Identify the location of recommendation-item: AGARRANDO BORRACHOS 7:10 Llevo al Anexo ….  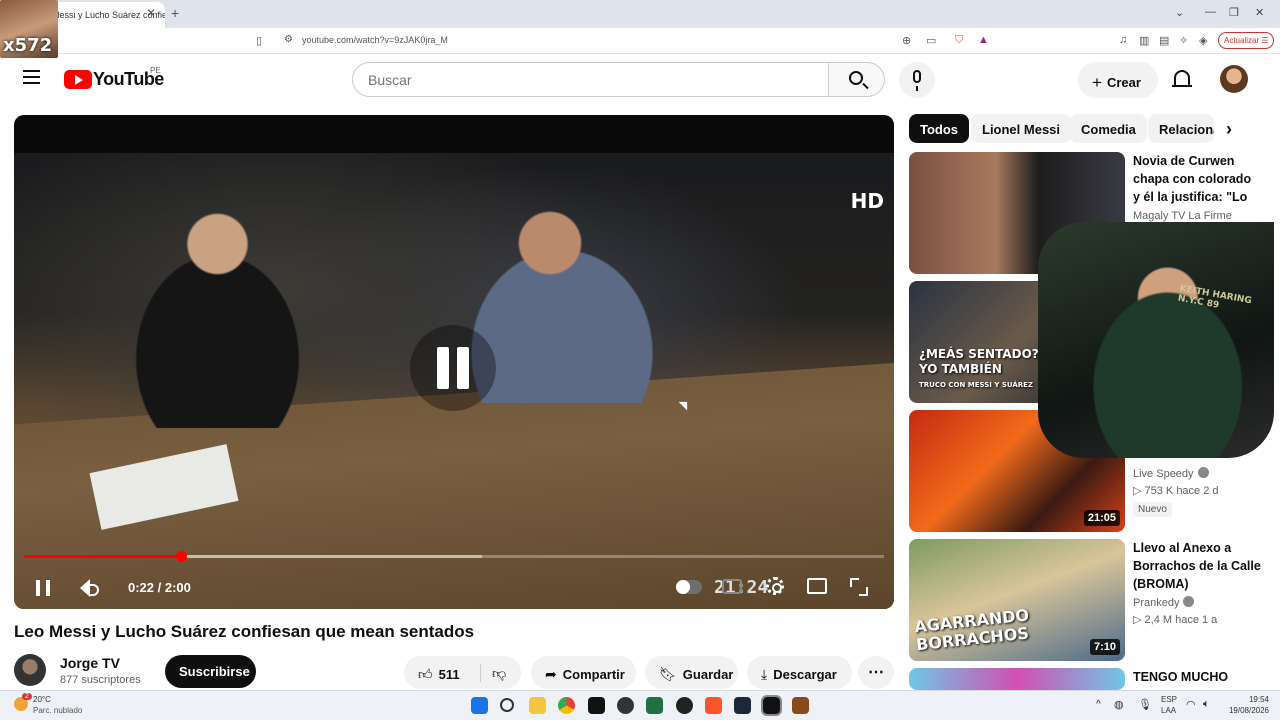
(1090, 600).